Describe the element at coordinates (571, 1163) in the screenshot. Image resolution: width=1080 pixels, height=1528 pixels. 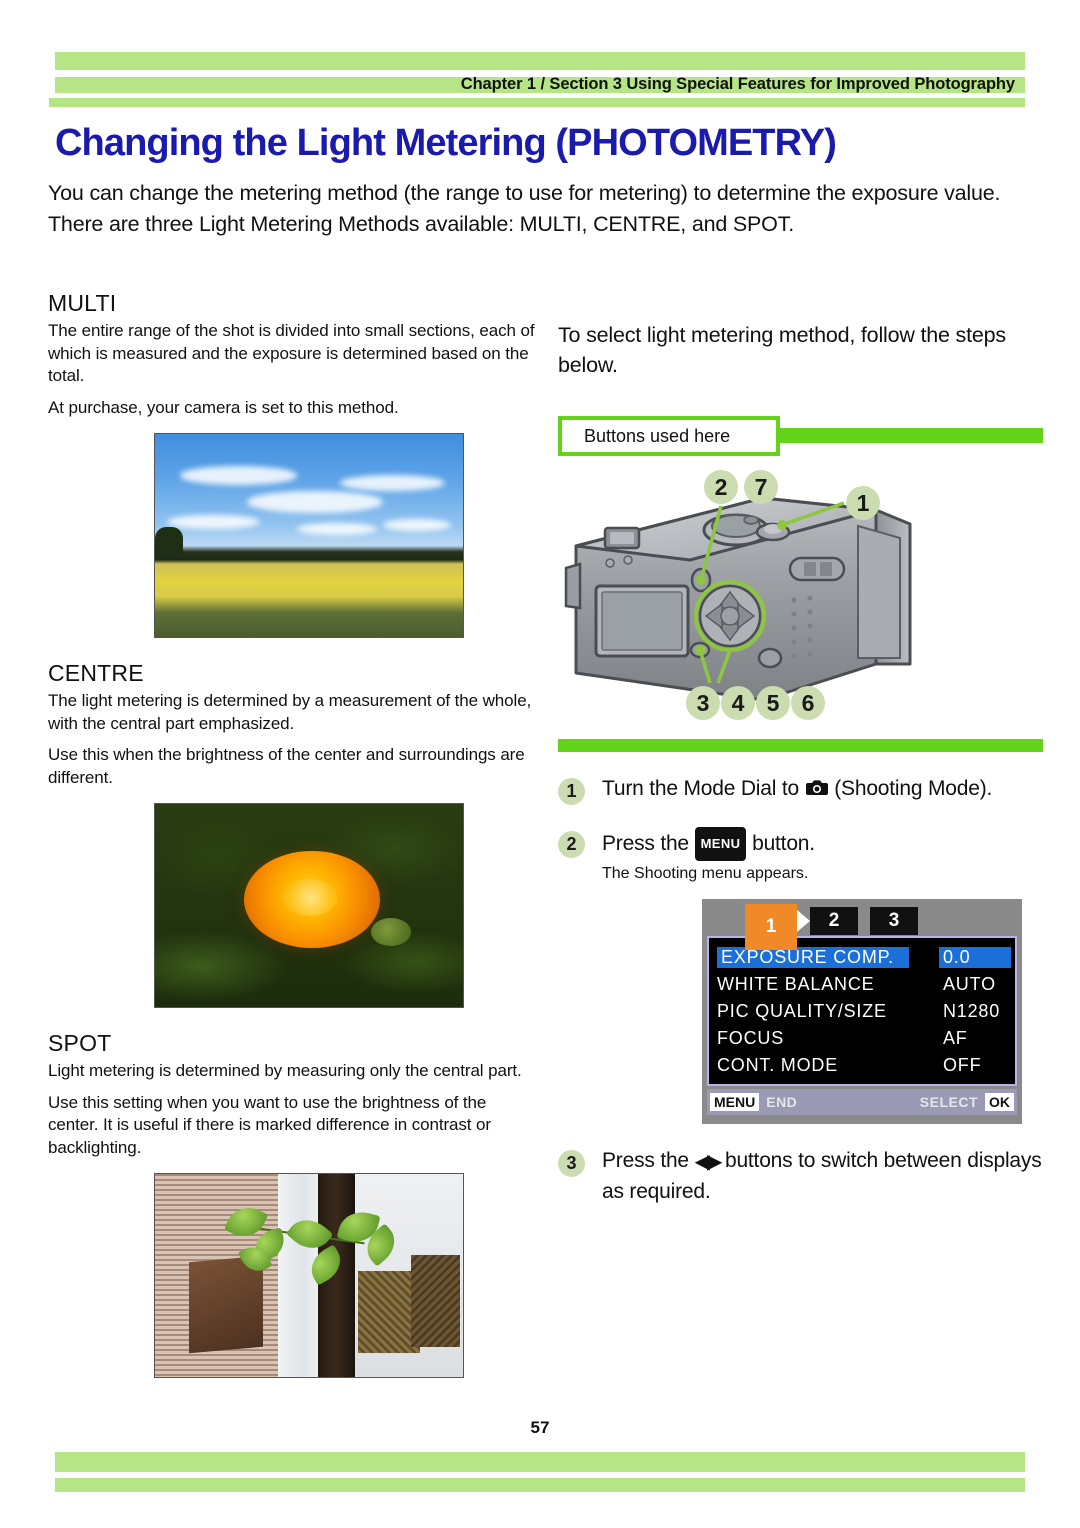
I see `step-3-badge: 3` at that location.